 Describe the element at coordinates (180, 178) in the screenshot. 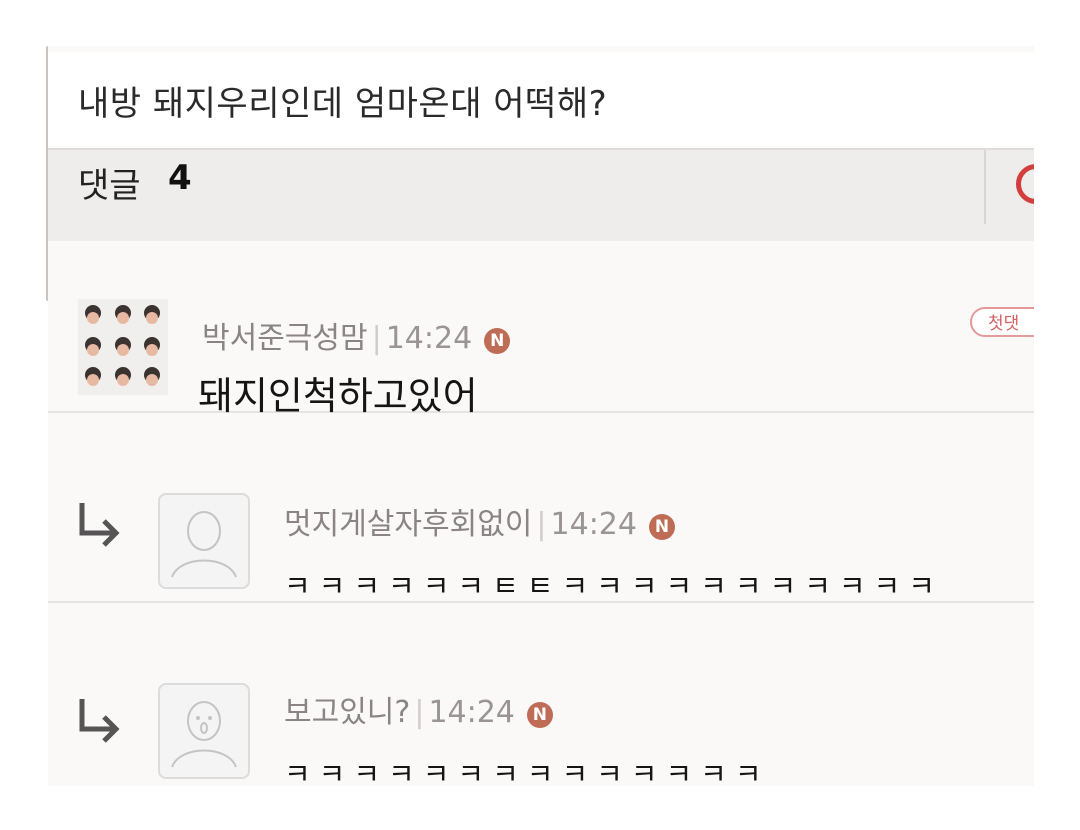

I see `comment-count: 4` at that location.